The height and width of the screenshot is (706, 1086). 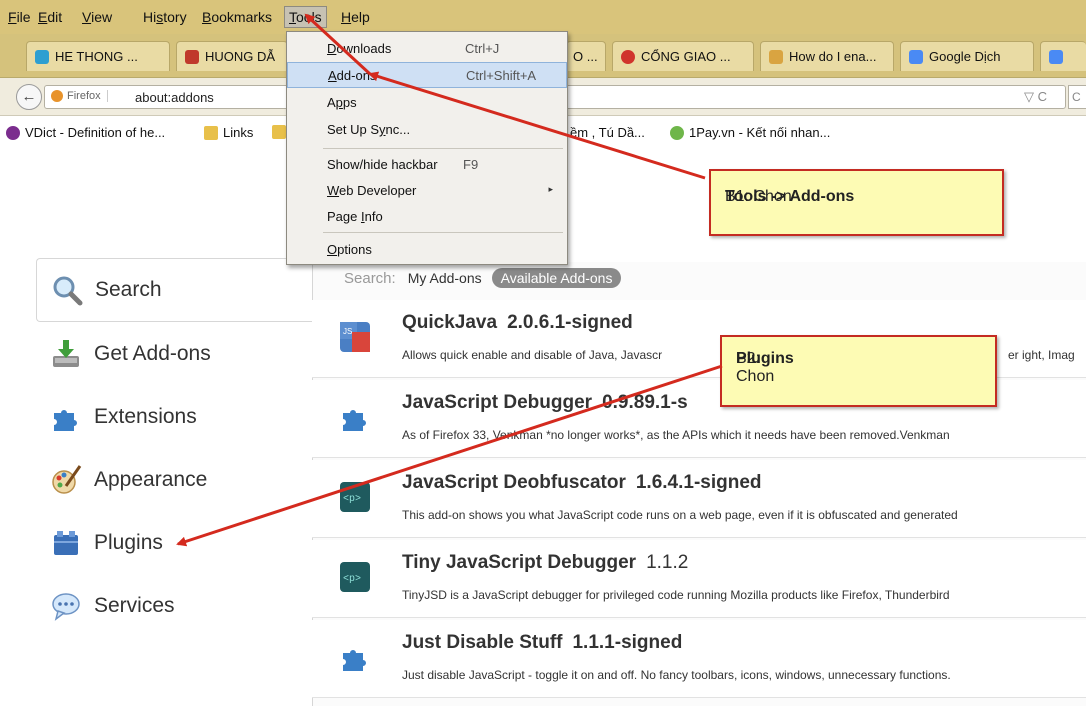 What do you see at coordinates (211, 132) in the screenshot?
I see `folder-icon` at bounding box center [211, 132].